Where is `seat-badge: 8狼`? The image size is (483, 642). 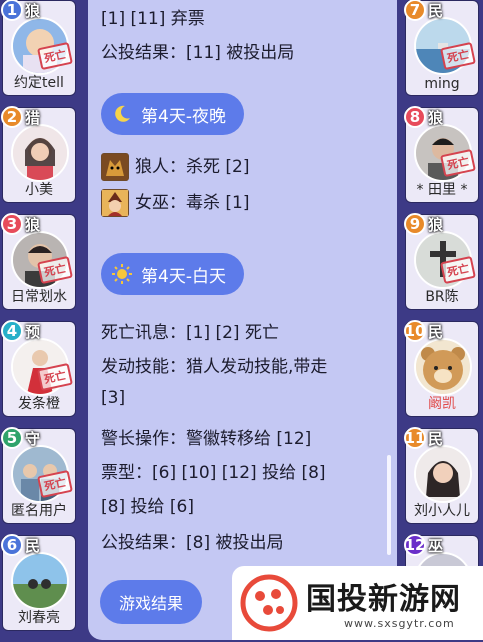
seat-badge: 8狼 is located at coordinates (423, 117).